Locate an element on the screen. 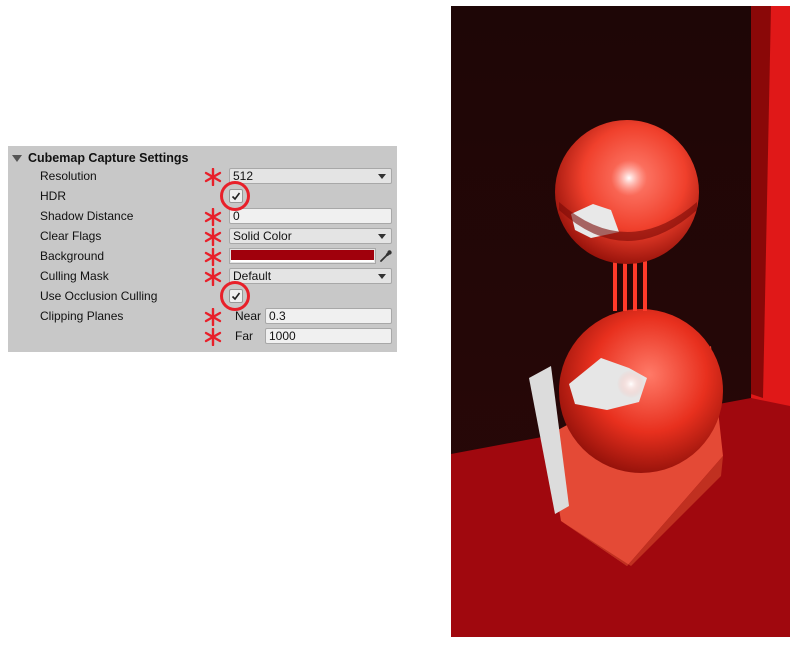 The width and height of the screenshot is (799, 646). culling-mask-dropdown: Default is located at coordinates (310, 276).